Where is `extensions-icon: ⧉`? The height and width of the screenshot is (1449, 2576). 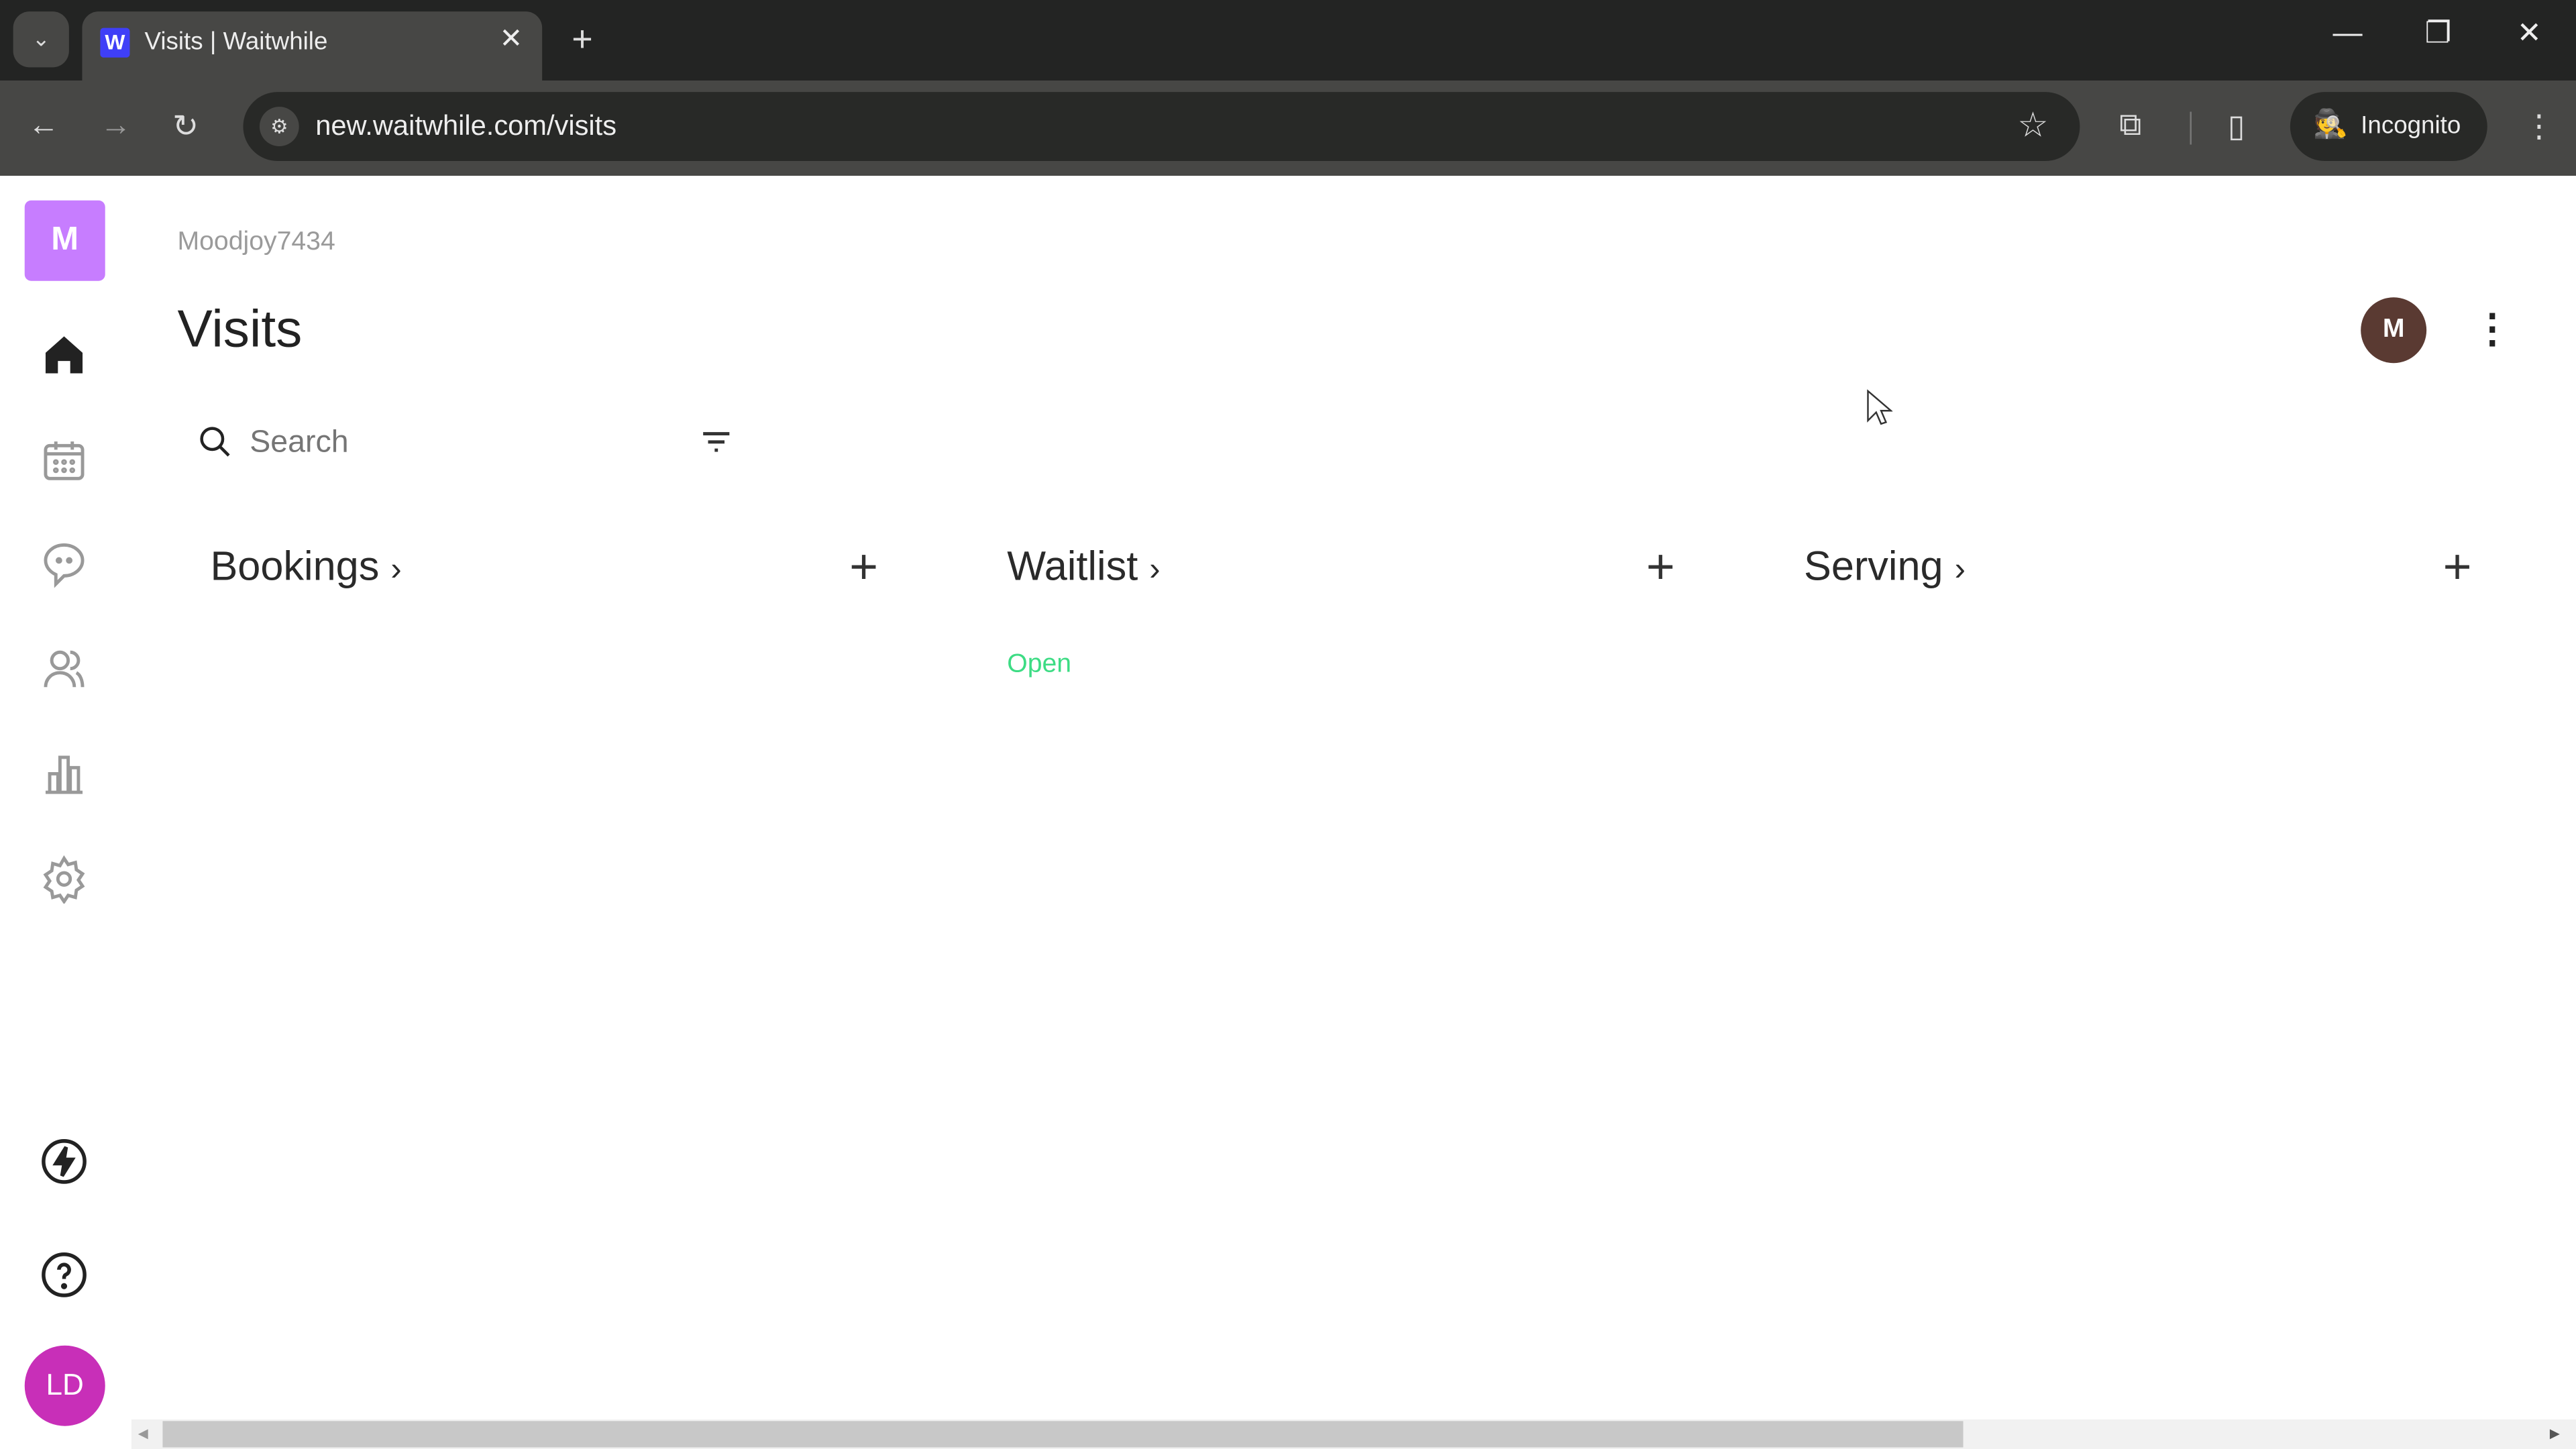 extensions-icon: ⧉ is located at coordinates (2130, 127).